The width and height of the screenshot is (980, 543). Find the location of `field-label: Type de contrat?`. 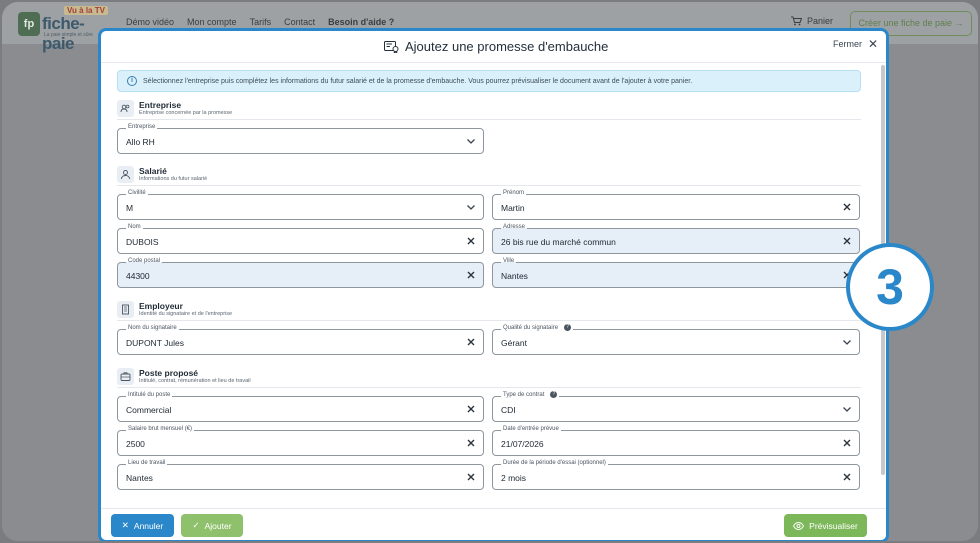

field-label: Type de contrat? is located at coordinates (530, 396).